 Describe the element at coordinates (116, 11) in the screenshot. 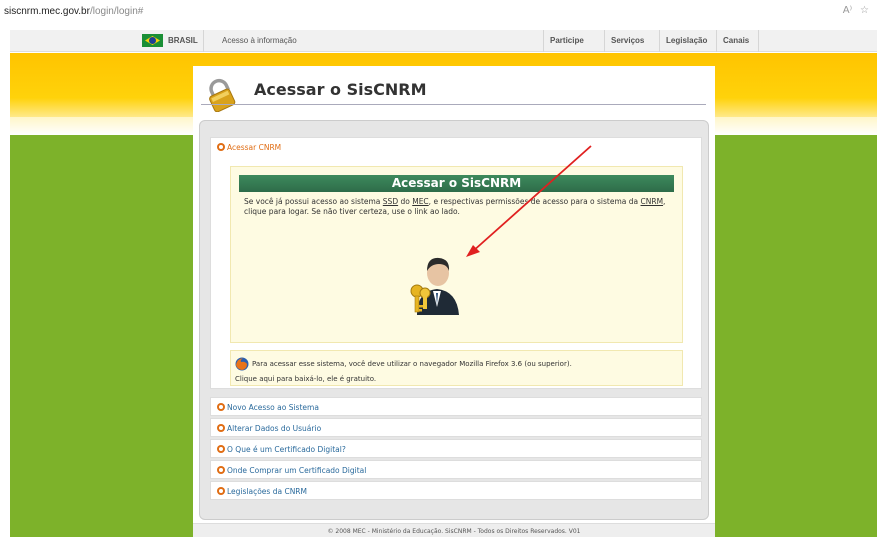

I see `url-path: /login/login#` at that location.